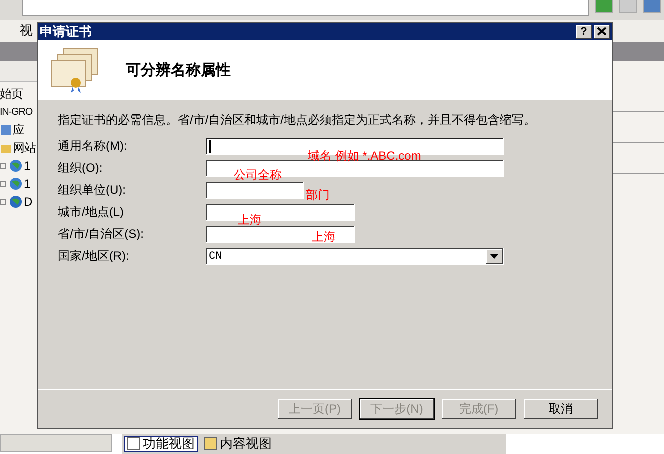 The image size is (664, 454). I want to click on help-button: ?, so click(584, 31).